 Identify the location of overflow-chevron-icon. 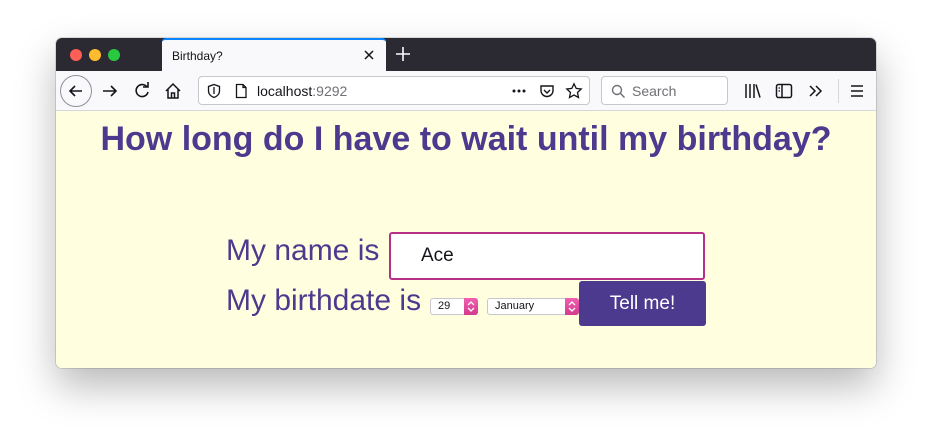
(816, 91).